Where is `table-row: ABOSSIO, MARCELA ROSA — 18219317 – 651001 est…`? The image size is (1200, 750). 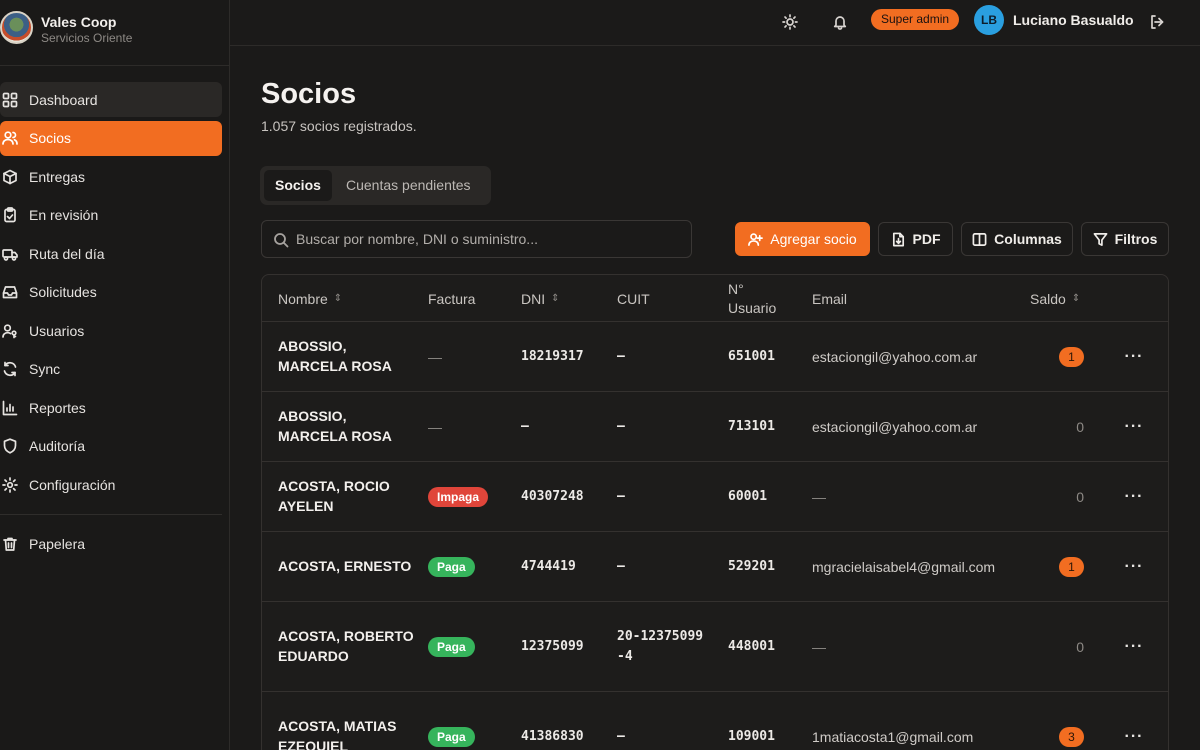 table-row: ABOSSIO, MARCELA ROSA — 18219317 – 651001 est… is located at coordinates (715, 357).